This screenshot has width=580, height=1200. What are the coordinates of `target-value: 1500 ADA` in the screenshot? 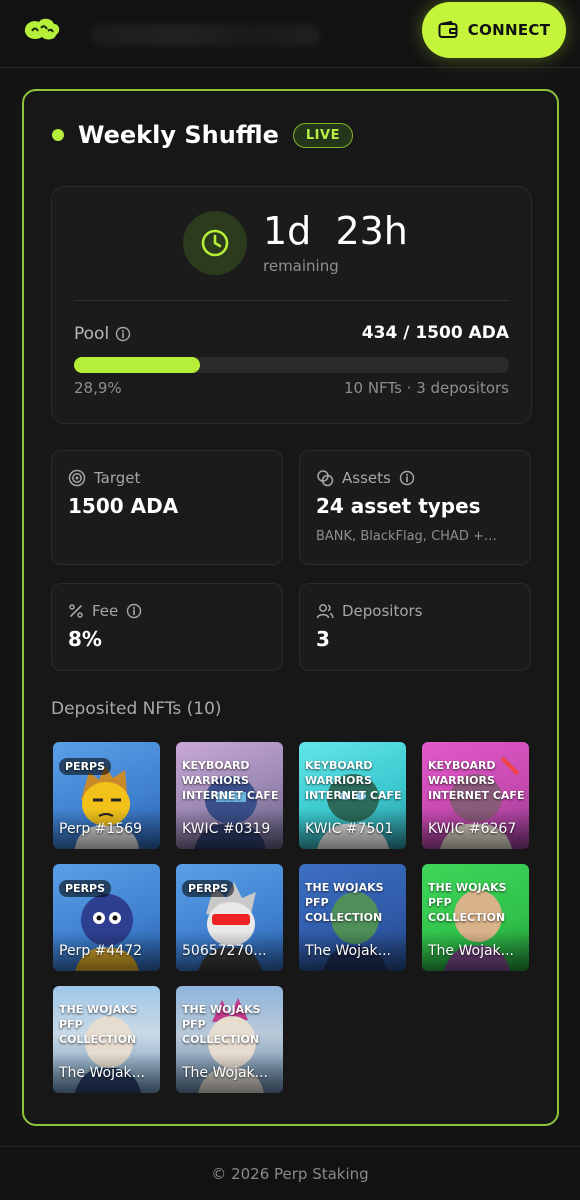 It's located at (123, 506).